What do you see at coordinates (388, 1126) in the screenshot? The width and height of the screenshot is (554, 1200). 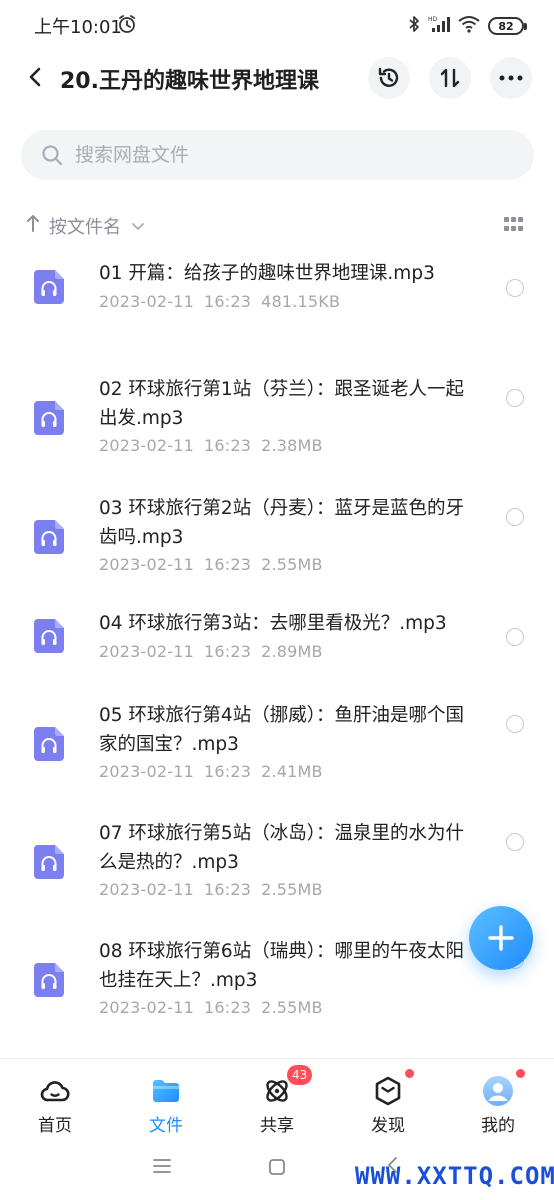 I see `tab-discover-label: 发现` at bounding box center [388, 1126].